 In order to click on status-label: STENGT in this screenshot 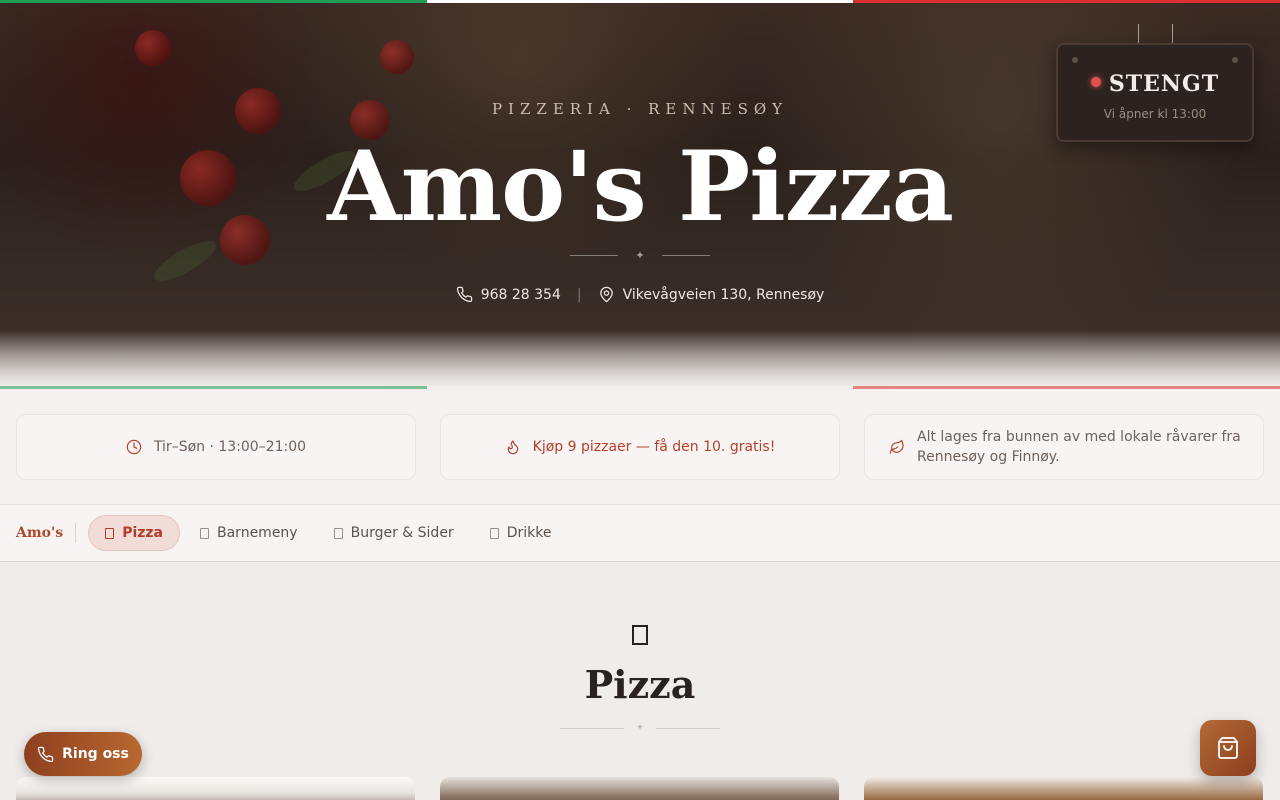, I will do `click(1155, 84)`.